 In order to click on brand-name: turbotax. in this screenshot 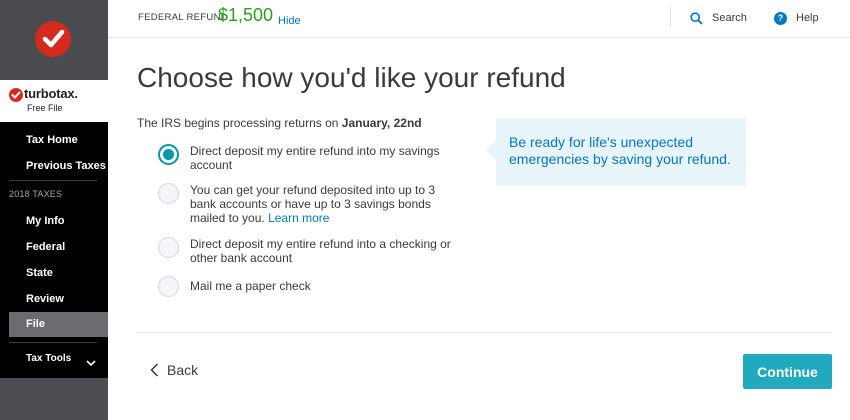, I will do `click(51, 93)`.